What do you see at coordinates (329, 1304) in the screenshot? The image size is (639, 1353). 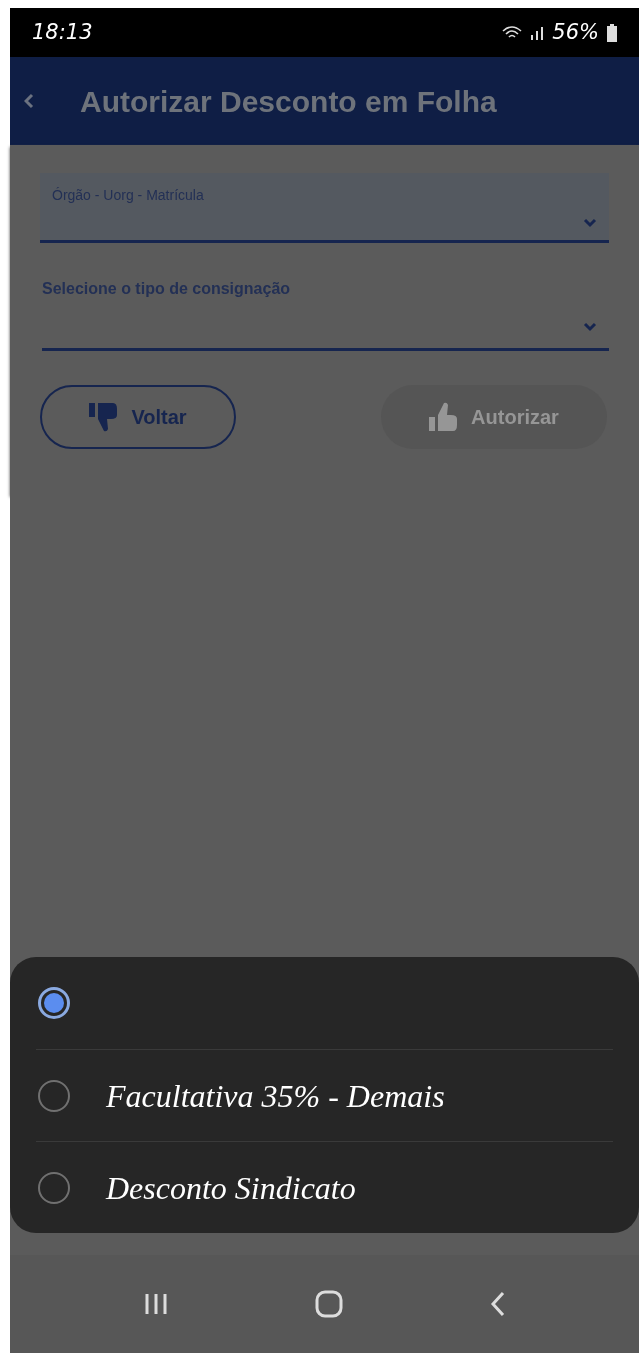 I see `home-icon` at bounding box center [329, 1304].